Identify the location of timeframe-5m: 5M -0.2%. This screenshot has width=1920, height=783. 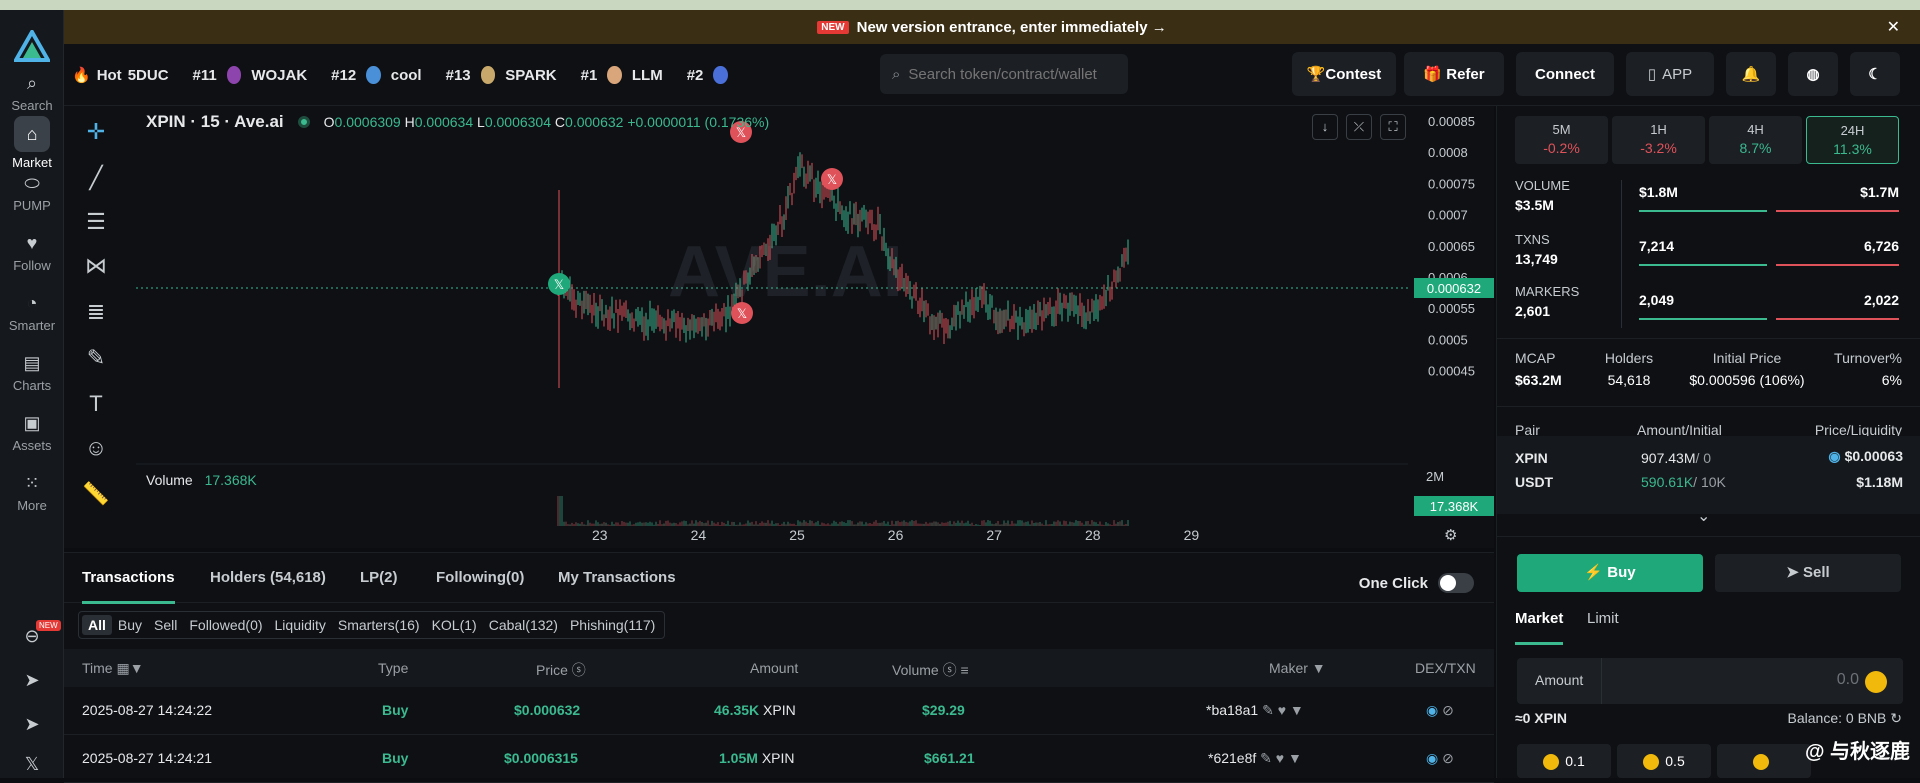
(1561, 140).